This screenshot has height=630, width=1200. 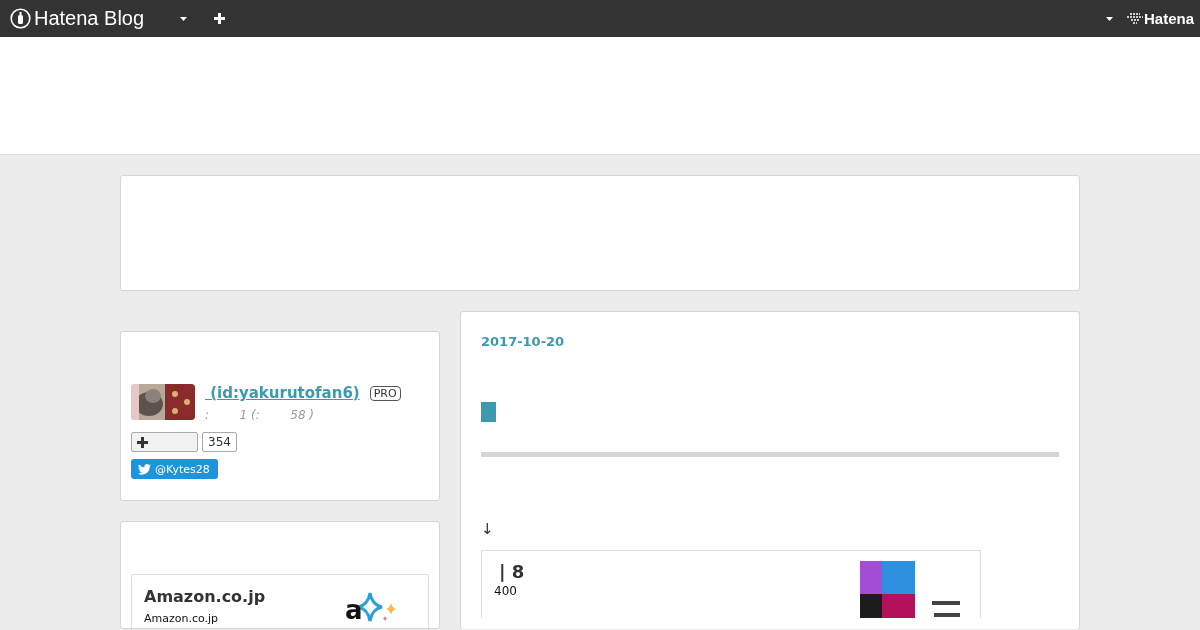 I want to click on pro-badge: PRO, so click(x=385, y=393).